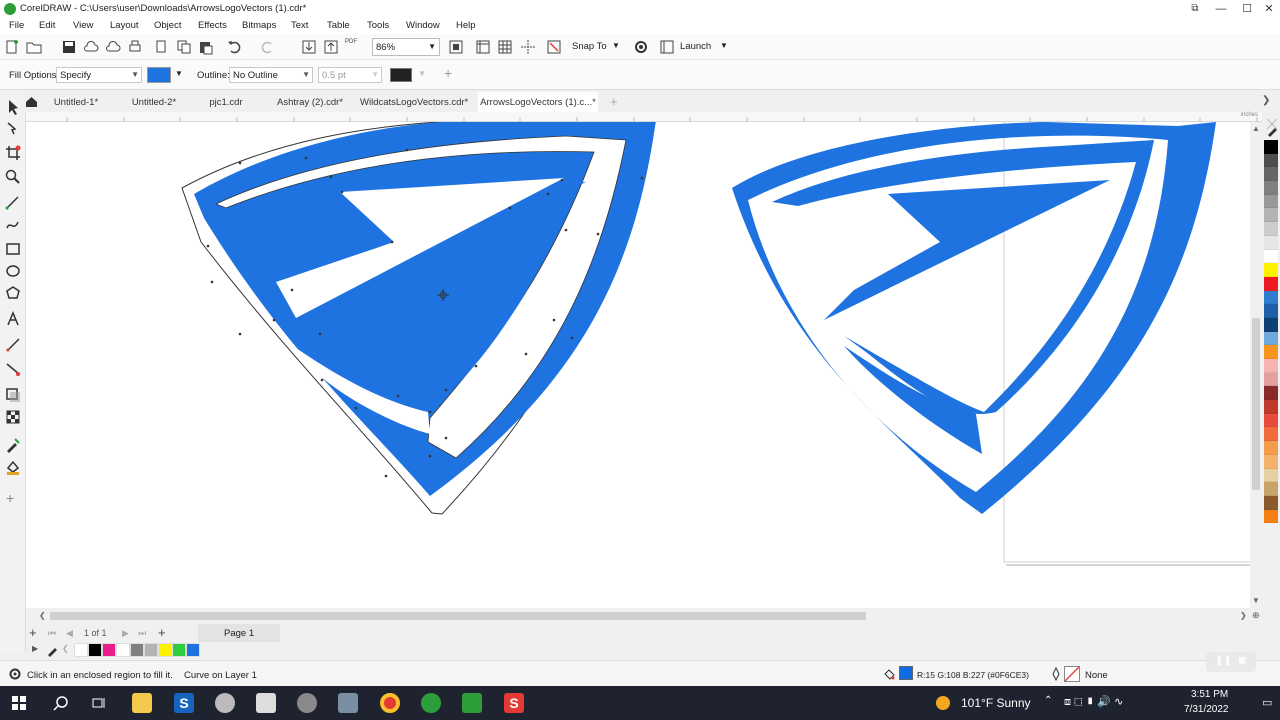 This screenshot has width=1280, height=720. Describe the element at coordinates (239, 633) in the screenshot. I see `page-tab-1: Page 1` at that location.